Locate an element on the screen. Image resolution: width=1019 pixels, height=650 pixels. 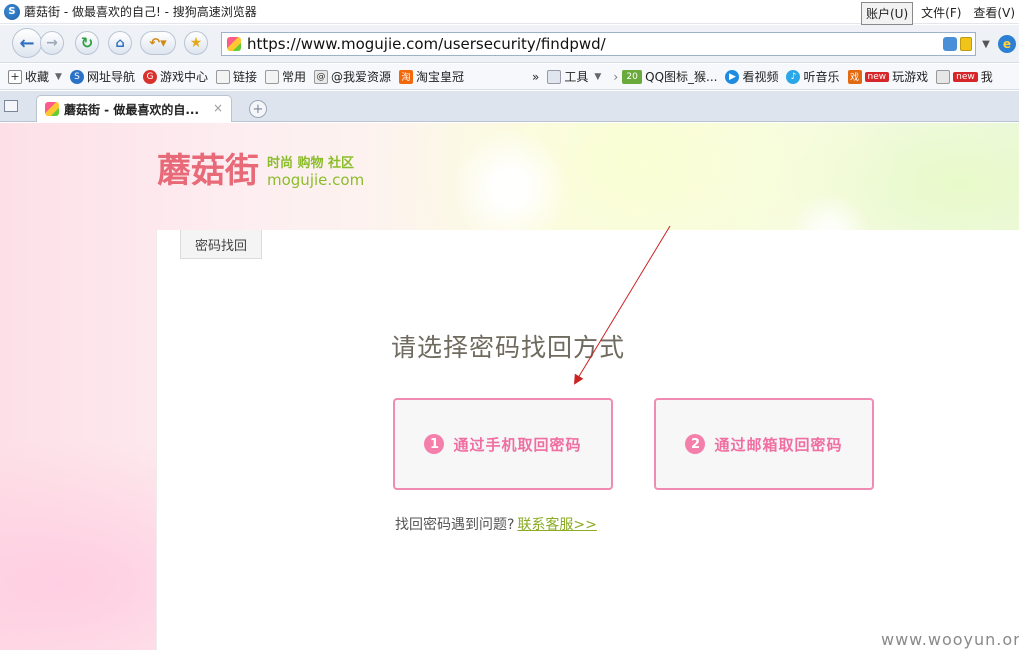
lock-icon is located at coordinates (966, 44).